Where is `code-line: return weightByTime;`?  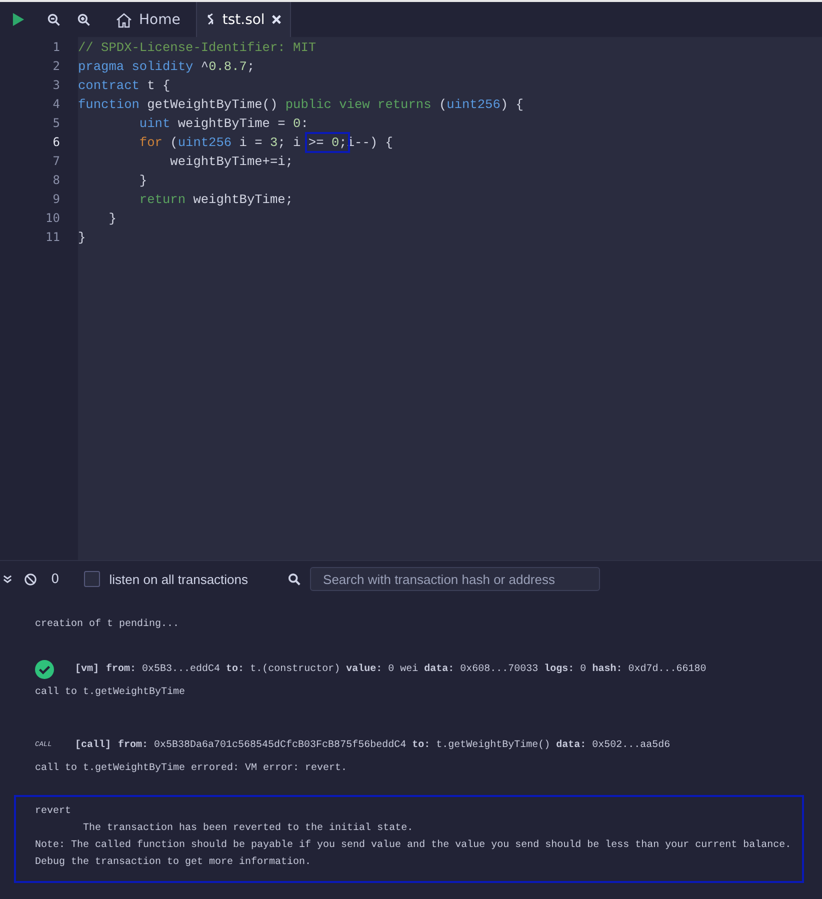
code-line: return weightByTime; is located at coordinates (216, 200).